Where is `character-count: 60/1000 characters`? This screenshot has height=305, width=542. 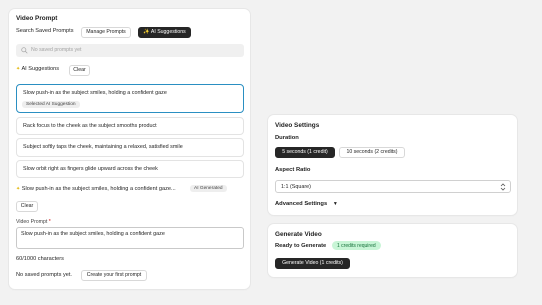 character-count: 60/1000 characters is located at coordinates (40, 259).